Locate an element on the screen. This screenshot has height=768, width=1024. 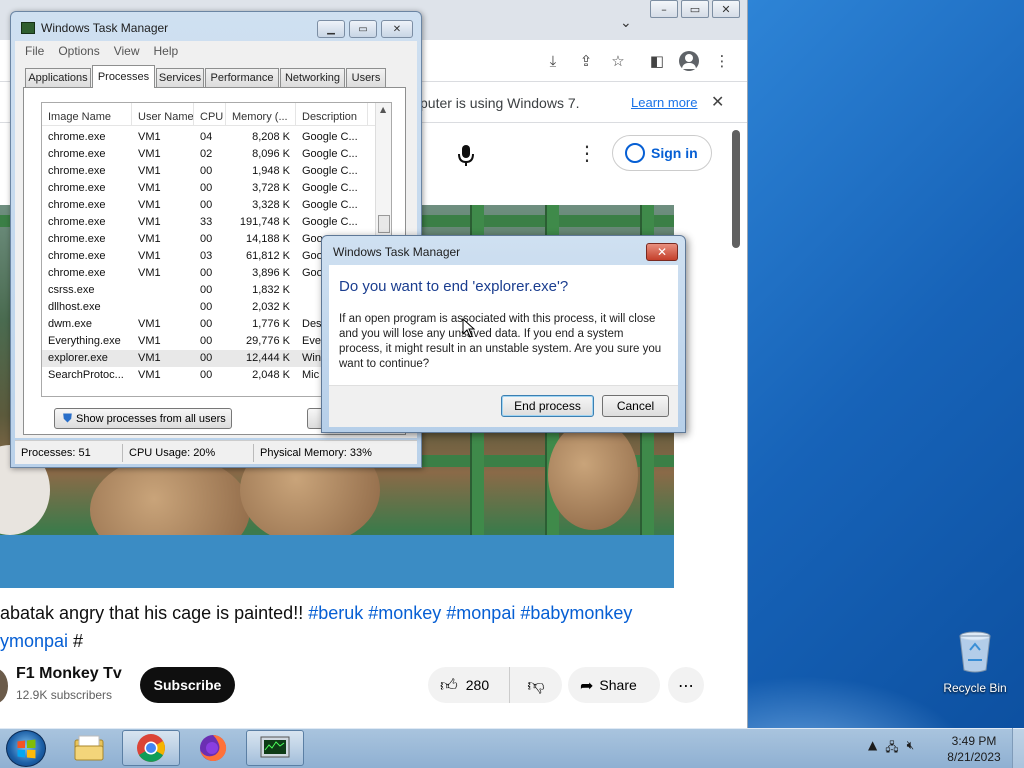
tab-performance: Performance is located at coordinates (242, 77).